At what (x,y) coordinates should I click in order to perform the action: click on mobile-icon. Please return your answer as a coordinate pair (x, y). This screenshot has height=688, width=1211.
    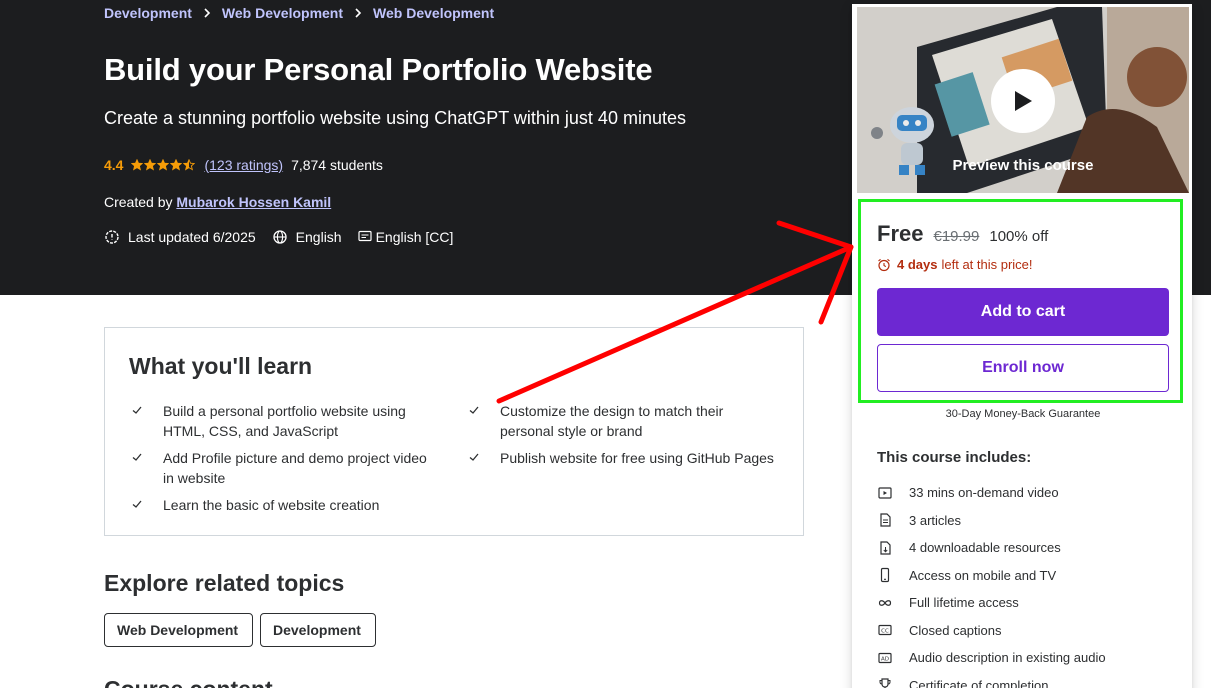
    Looking at the image, I should click on (885, 575).